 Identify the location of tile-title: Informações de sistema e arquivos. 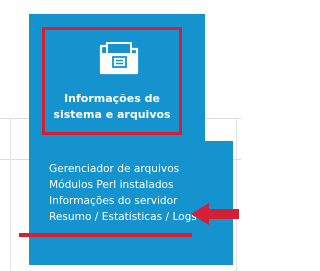
(112, 107).